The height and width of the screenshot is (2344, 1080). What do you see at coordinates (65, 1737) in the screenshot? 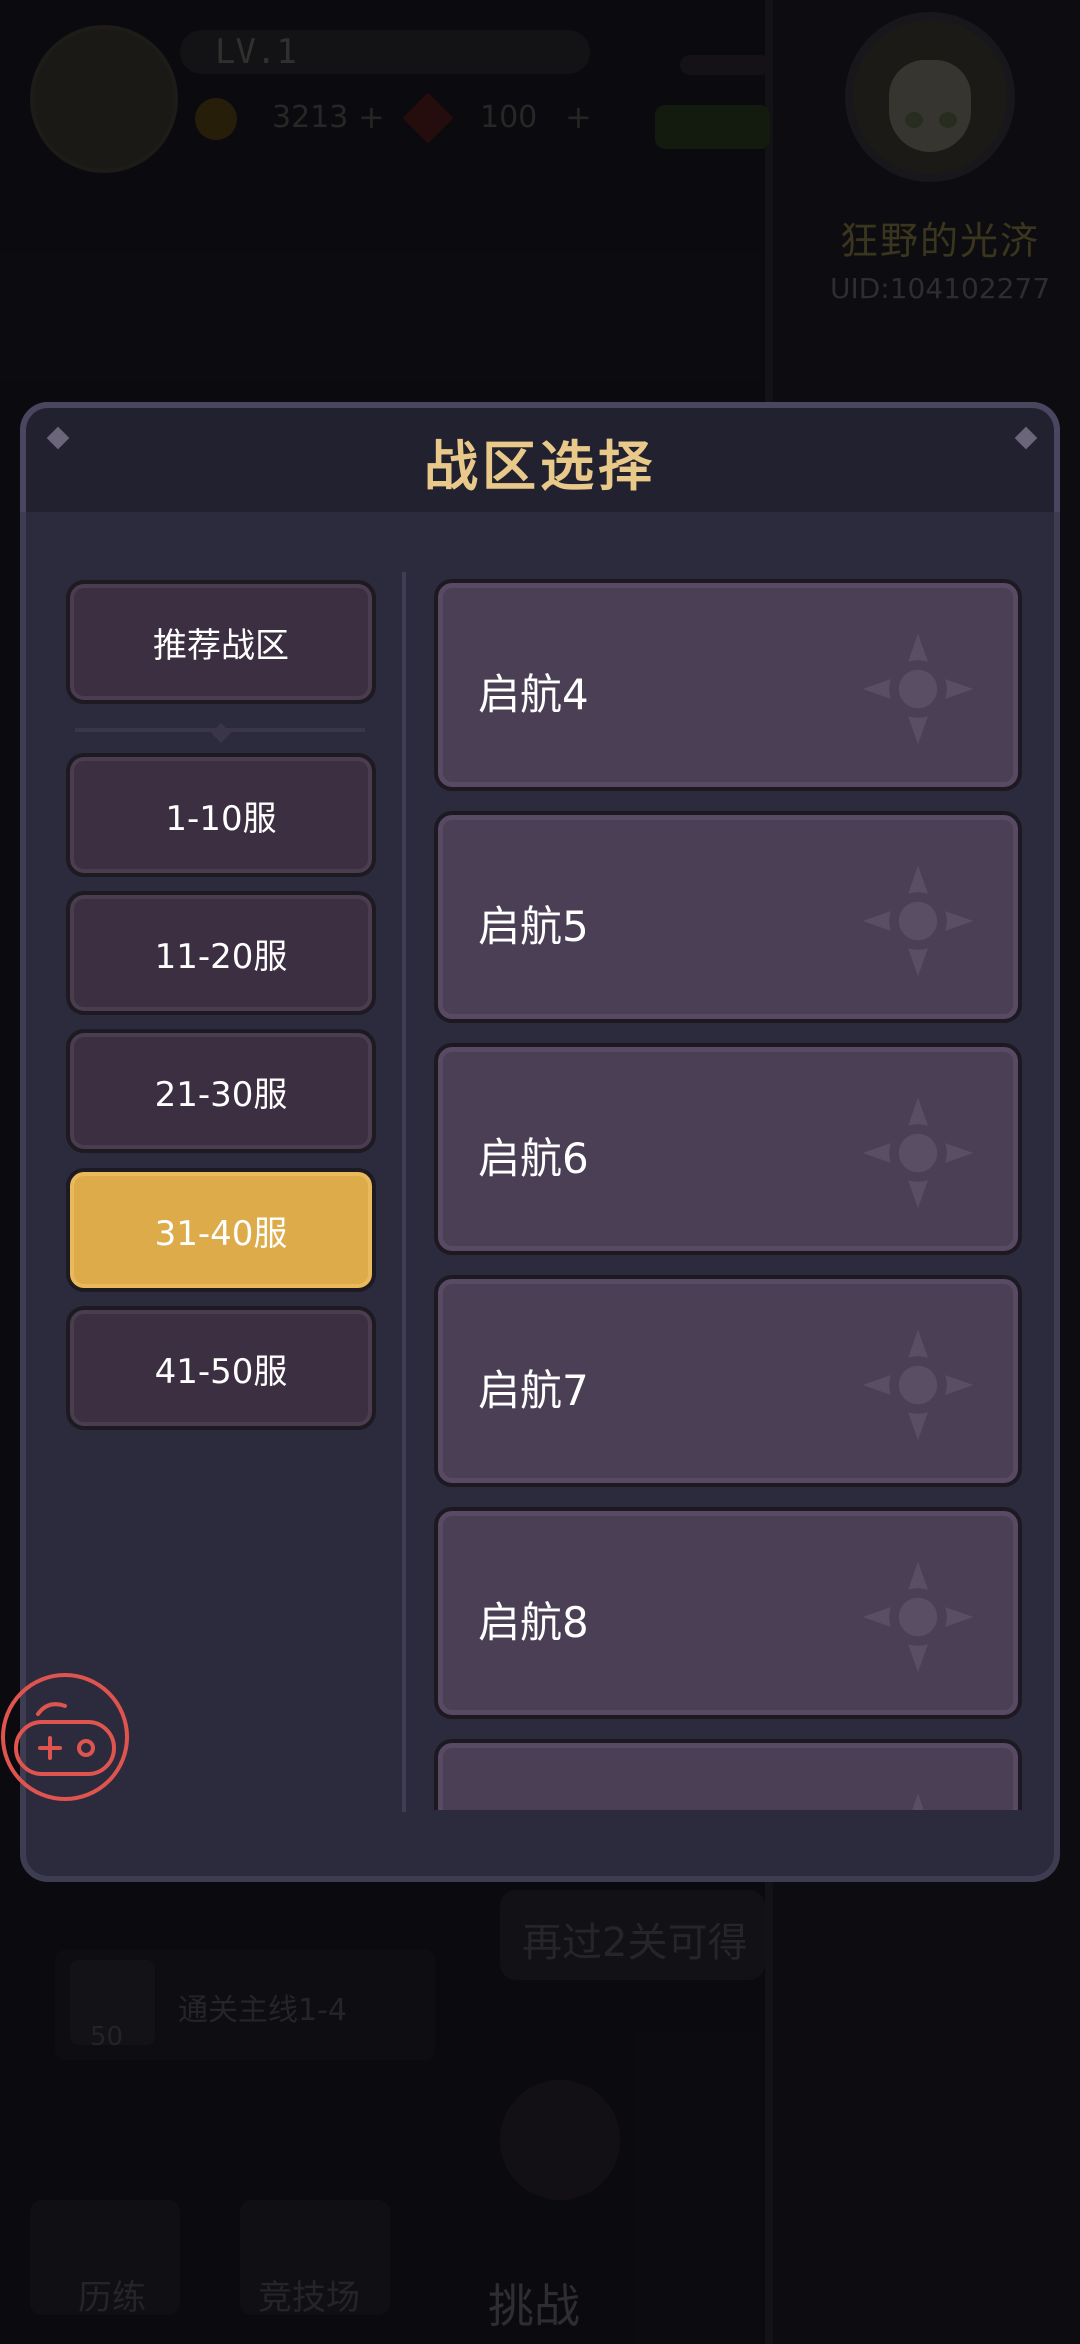
I see `gamepad-icon` at bounding box center [65, 1737].